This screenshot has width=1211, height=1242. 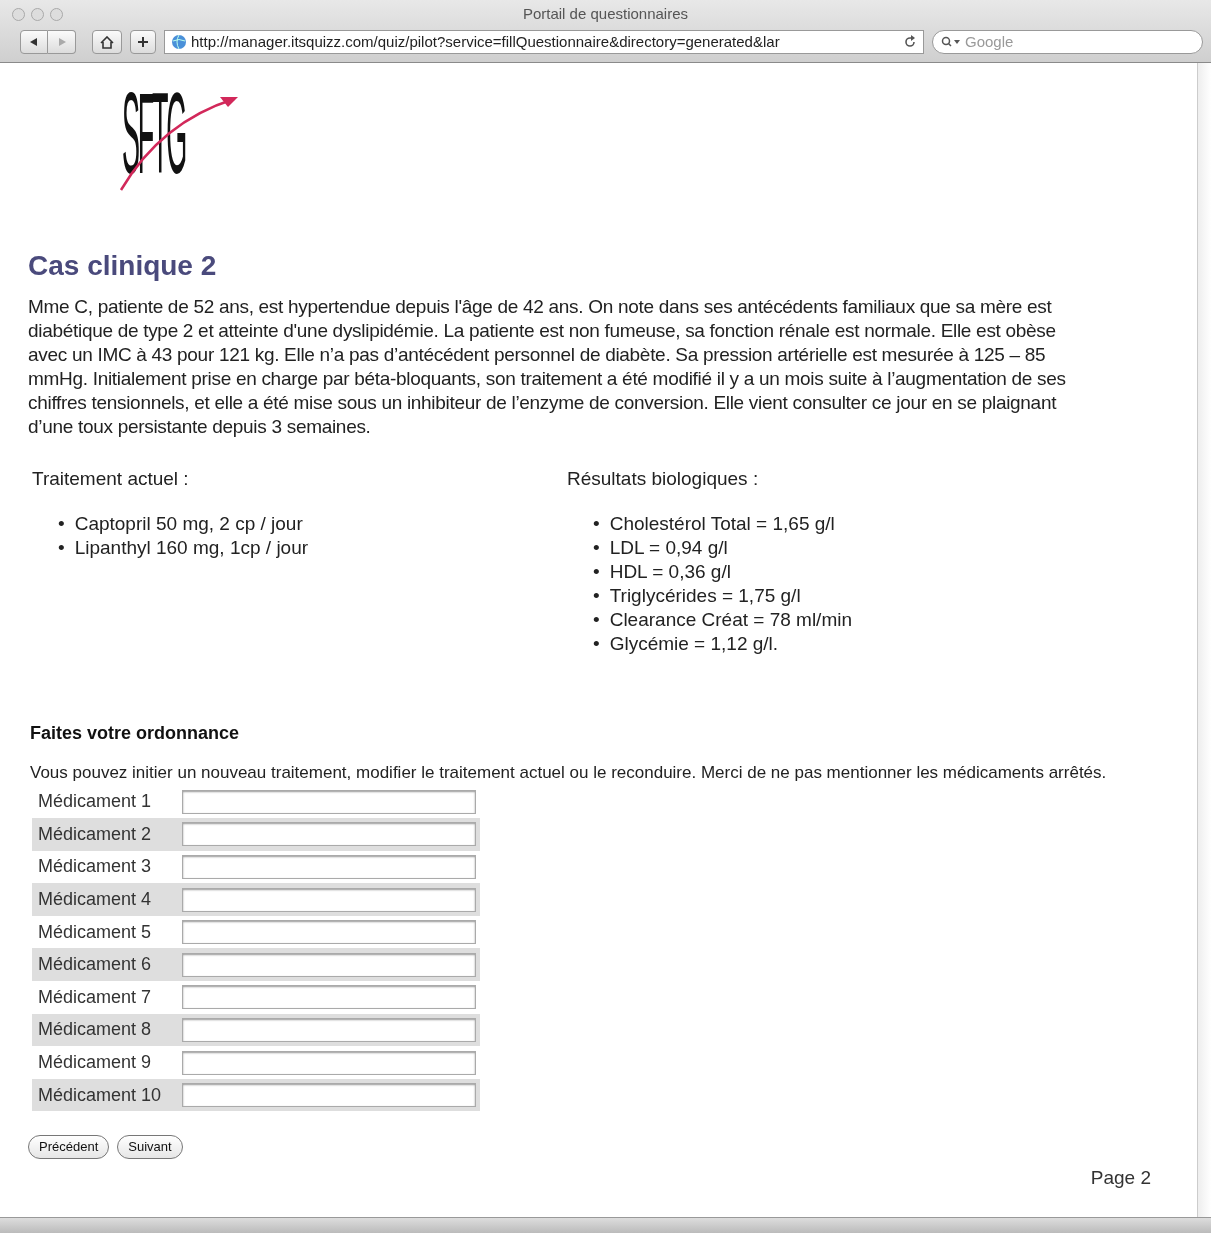 I want to click on field-label: Médicament 8, so click(x=95, y=1030).